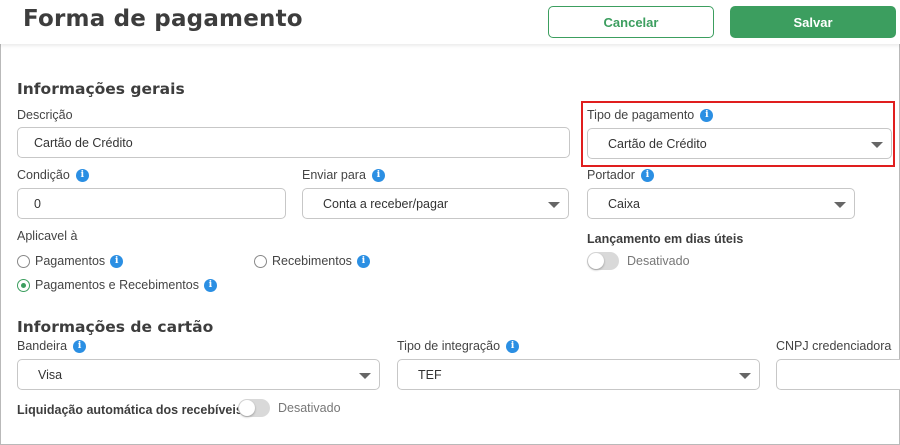 The height and width of the screenshot is (445, 900). What do you see at coordinates (312, 261) in the screenshot?
I see `radio-recebimentos: Recebimentos i` at bounding box center [312, 261].